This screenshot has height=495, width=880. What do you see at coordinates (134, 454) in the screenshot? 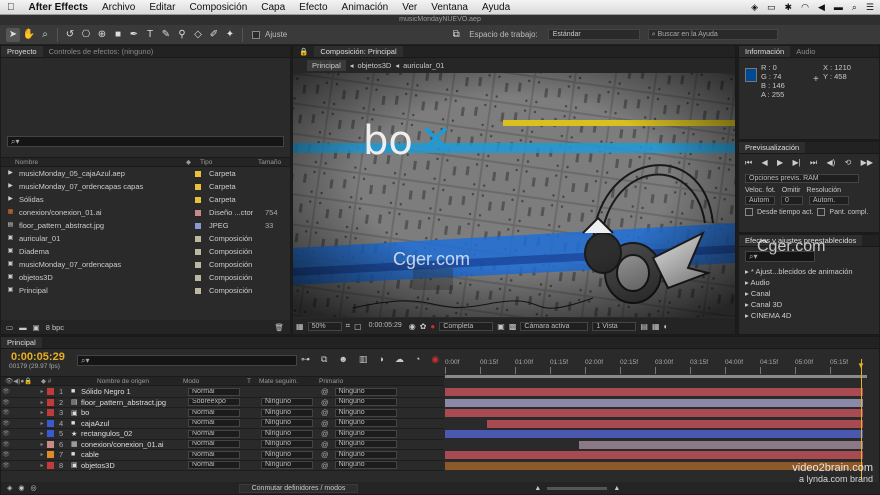
I see `layer-name: cable` at bounding box center [134, 454].